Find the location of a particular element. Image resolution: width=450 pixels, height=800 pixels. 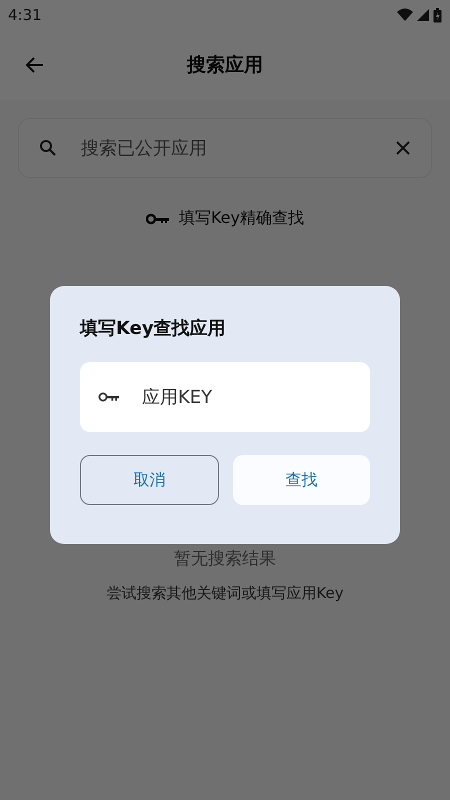

empty-title: 暂无搜索结果 is located at coordinates (225, 559).